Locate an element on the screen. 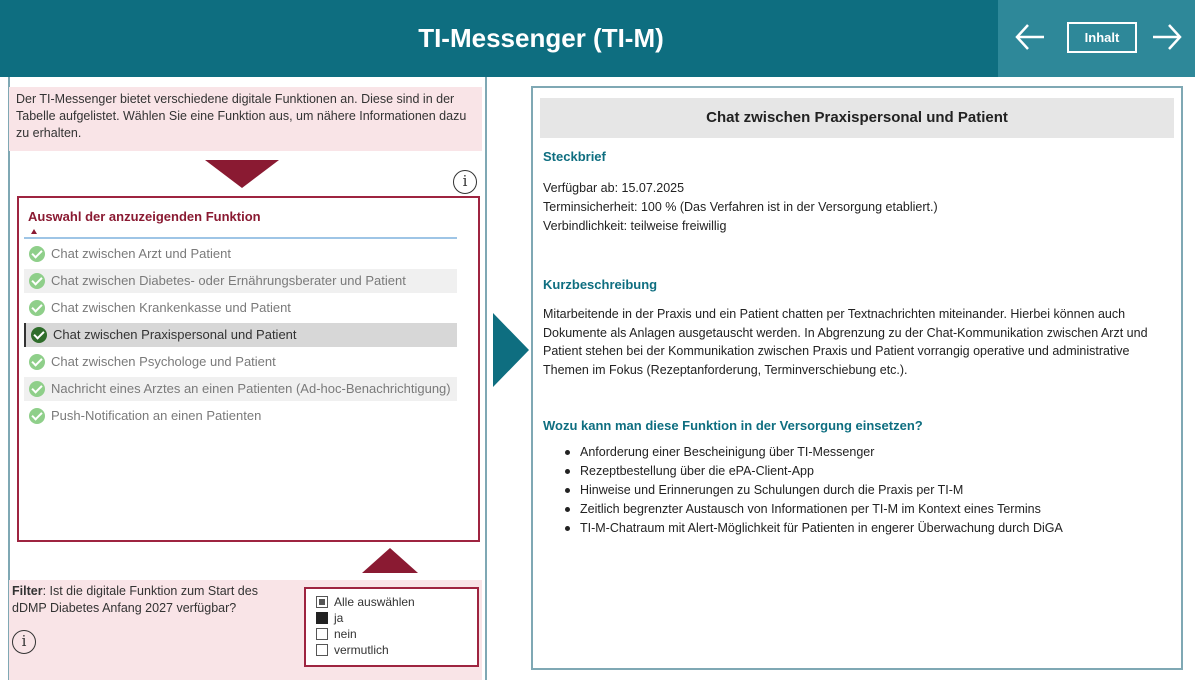 The image size is (1195, 680). filter-option: ja is located at coordinates (396, 618).